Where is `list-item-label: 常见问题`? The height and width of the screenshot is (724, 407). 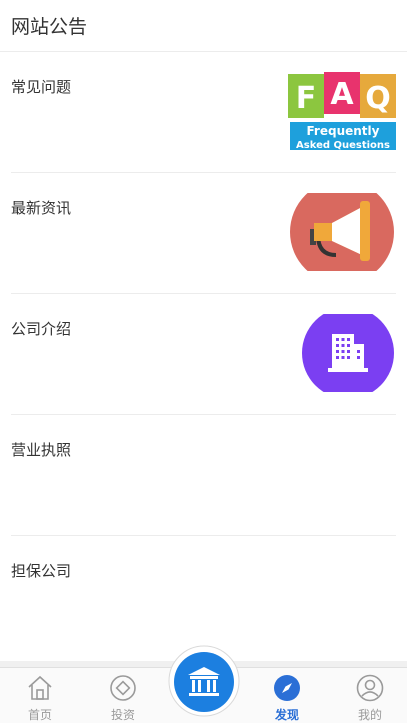 list-item-label: 常见问题 is located at coordinates (41, 87).